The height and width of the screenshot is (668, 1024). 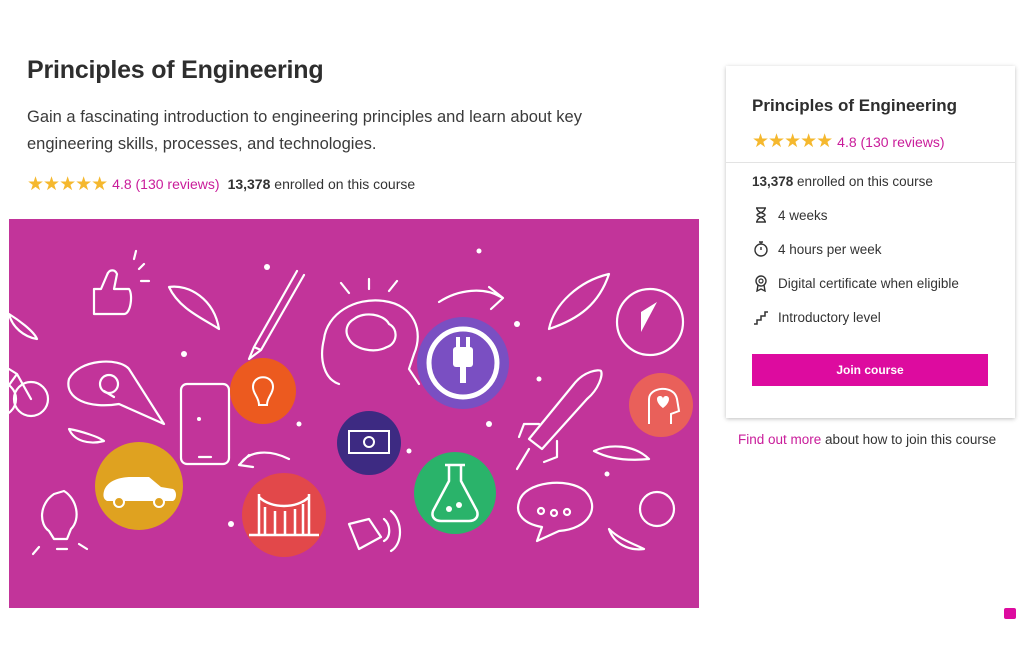 I want to click on card-rating-row: ★★★★★ 4.8 (130 reviews), so click(x=848, y=141).